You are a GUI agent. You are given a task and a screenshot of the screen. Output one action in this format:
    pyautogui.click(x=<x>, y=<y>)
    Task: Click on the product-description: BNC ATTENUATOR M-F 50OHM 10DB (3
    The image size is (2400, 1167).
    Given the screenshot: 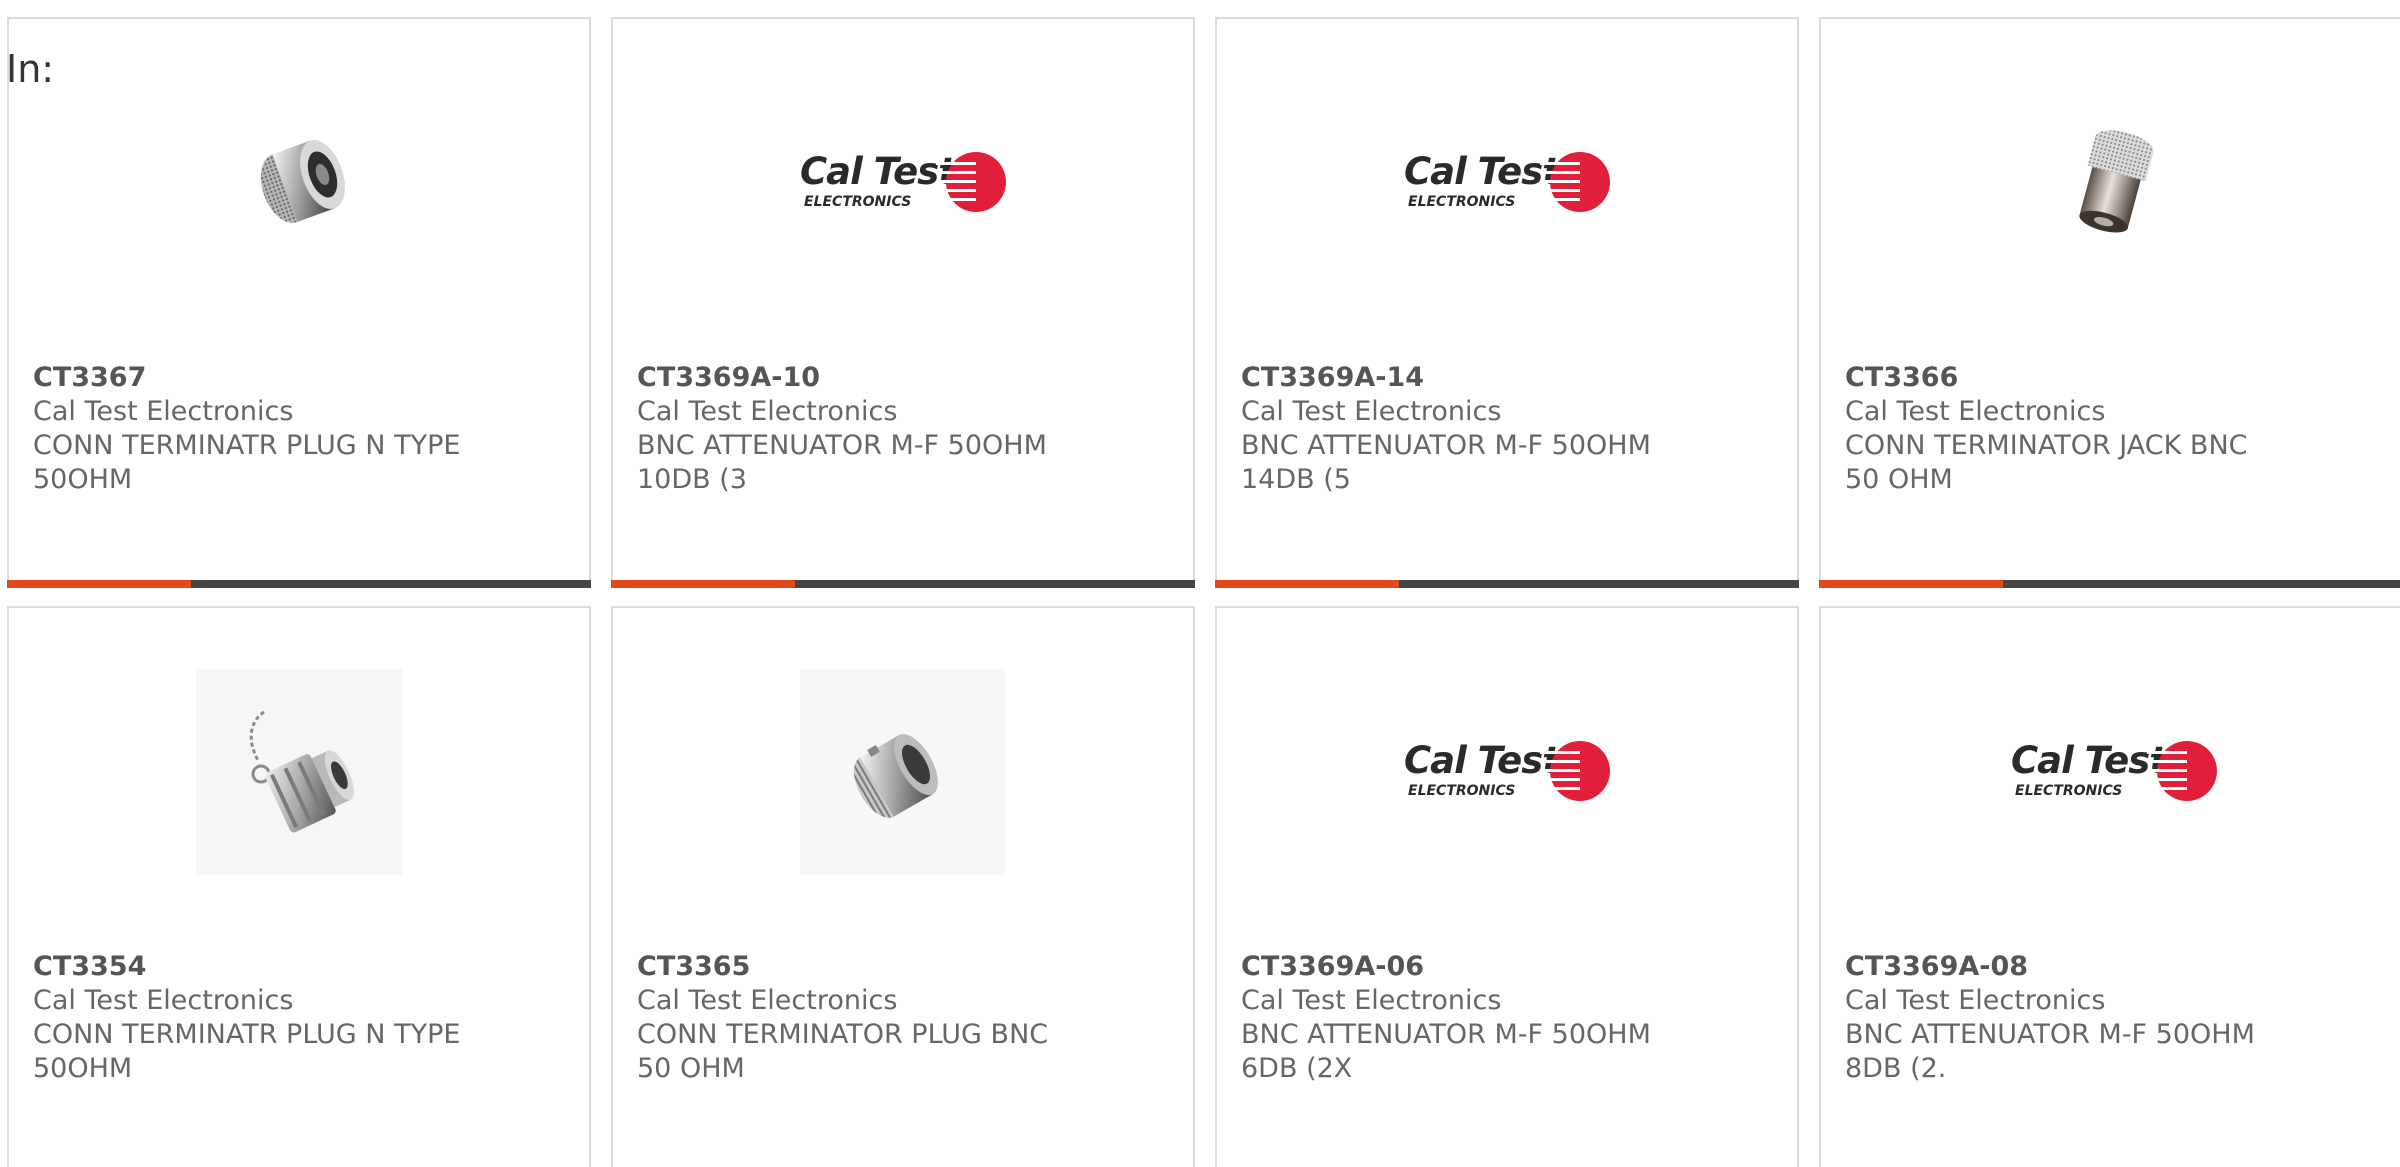 What is the action you would take?
    pyautogui.click(x=842, y=462)
    